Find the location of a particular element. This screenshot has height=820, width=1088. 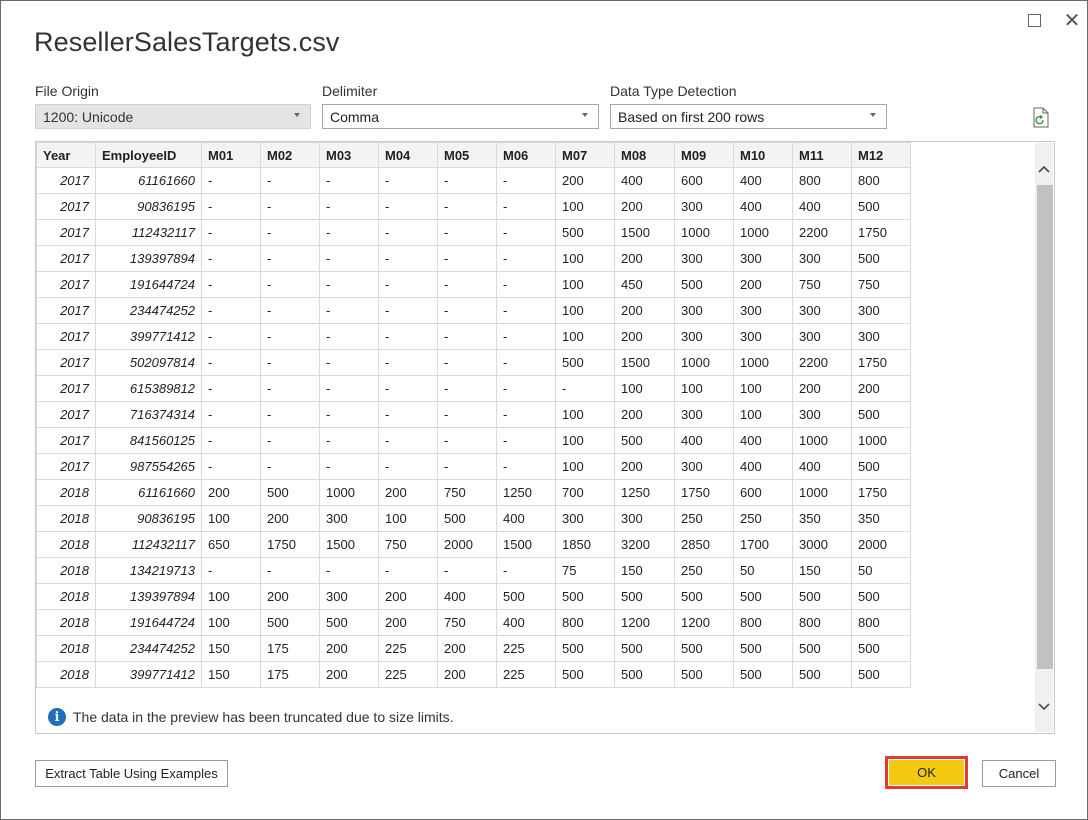

cancel-button: Cancel is located at coordinates (1019, 773).